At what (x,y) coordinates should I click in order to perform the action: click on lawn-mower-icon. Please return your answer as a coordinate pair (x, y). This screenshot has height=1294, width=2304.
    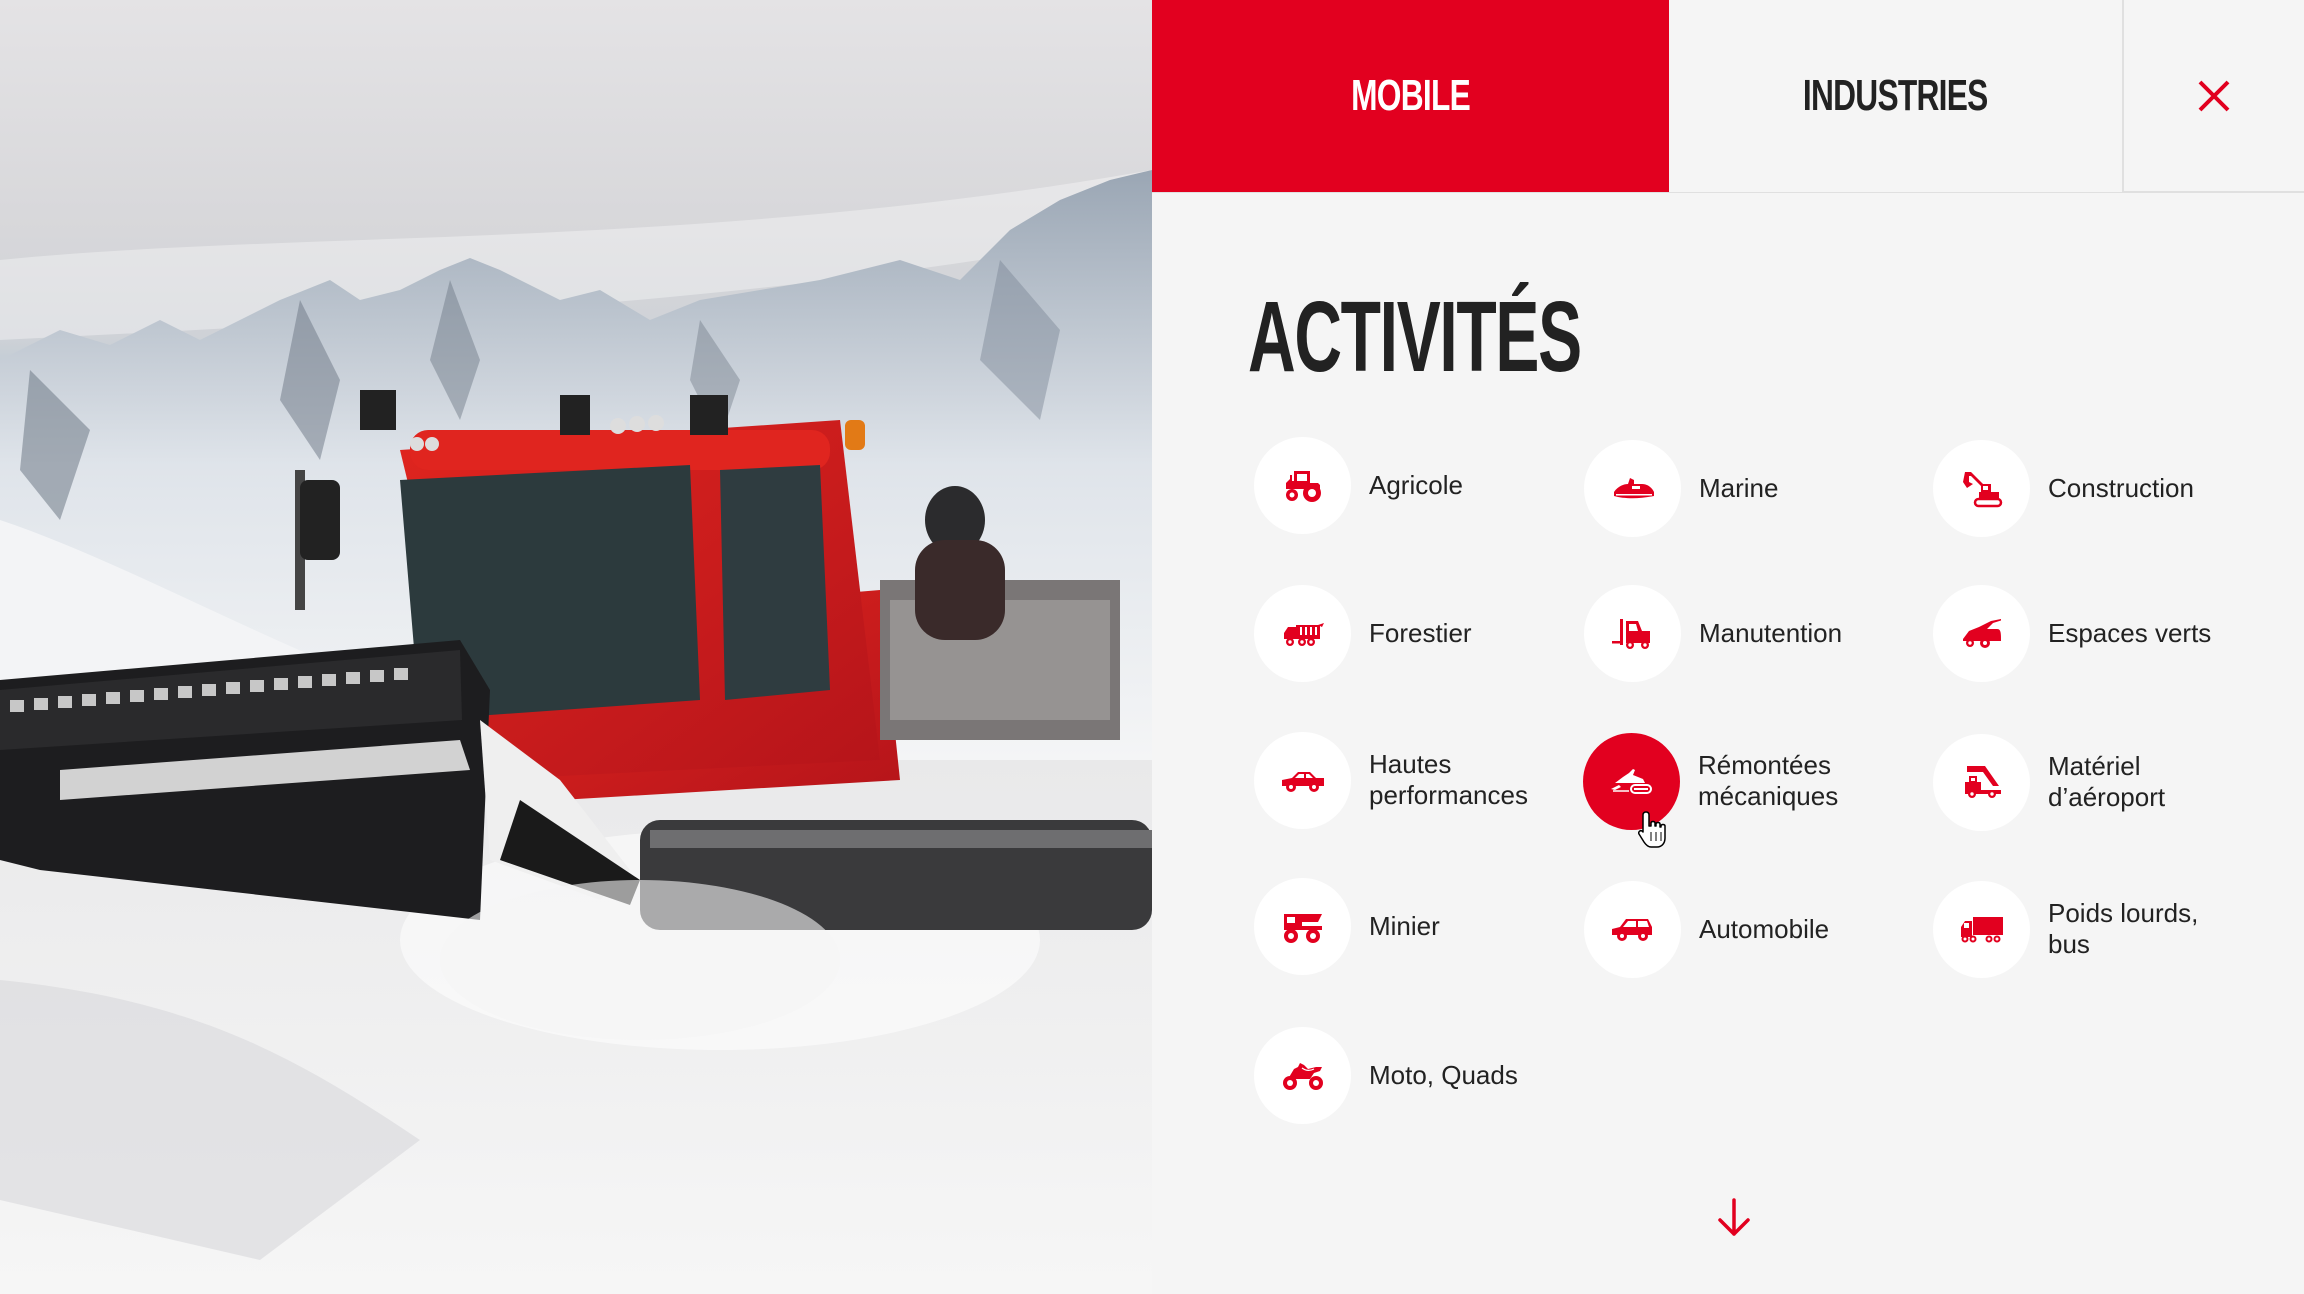
    Looking at the image, I should click on (1981, 633).